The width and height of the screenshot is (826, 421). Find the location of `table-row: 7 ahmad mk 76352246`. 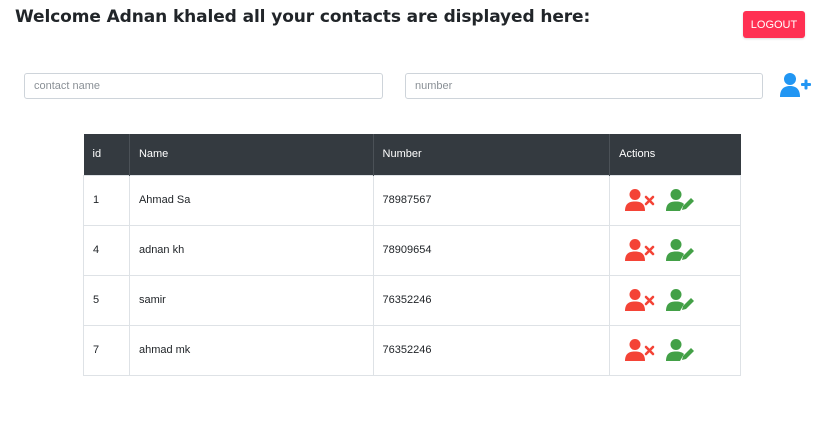

table-row: 7 ahmad mk 76352246 is located at coordinates (412, 350).